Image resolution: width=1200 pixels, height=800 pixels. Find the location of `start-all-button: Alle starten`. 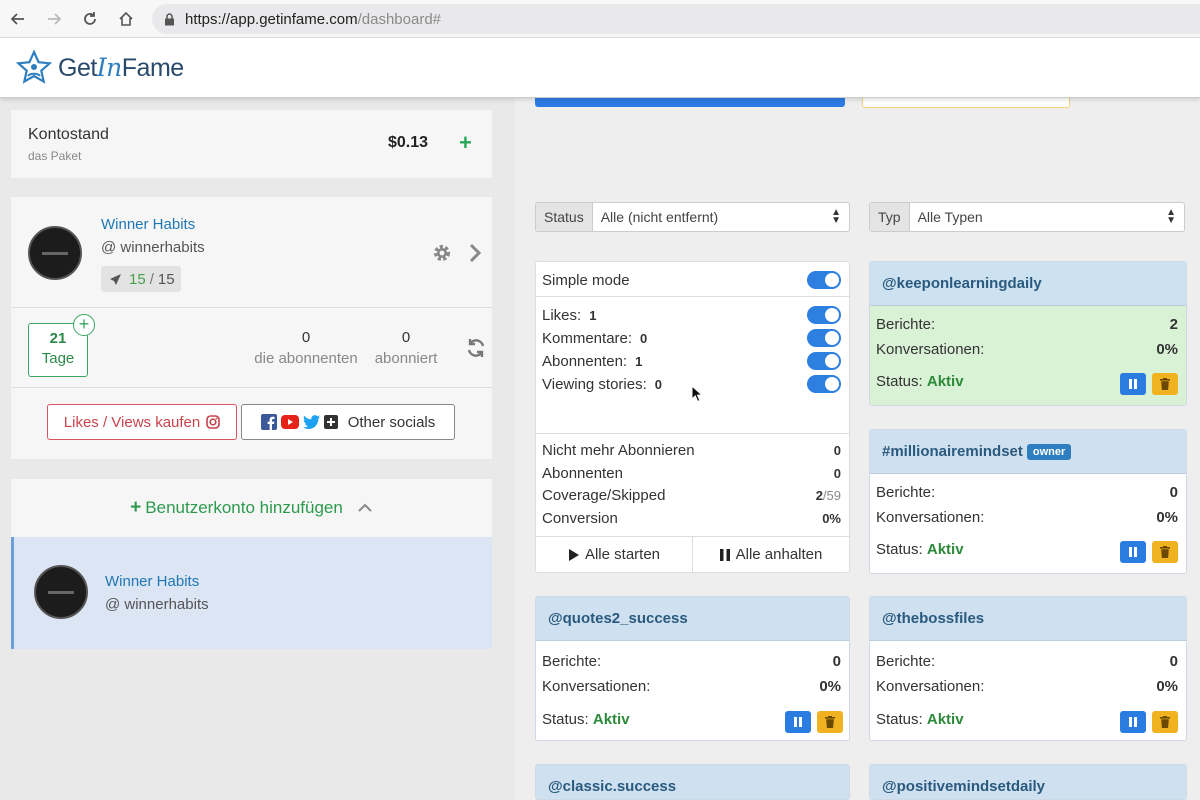

start-all-button: Alle starten is located at coordinates (614, 554).